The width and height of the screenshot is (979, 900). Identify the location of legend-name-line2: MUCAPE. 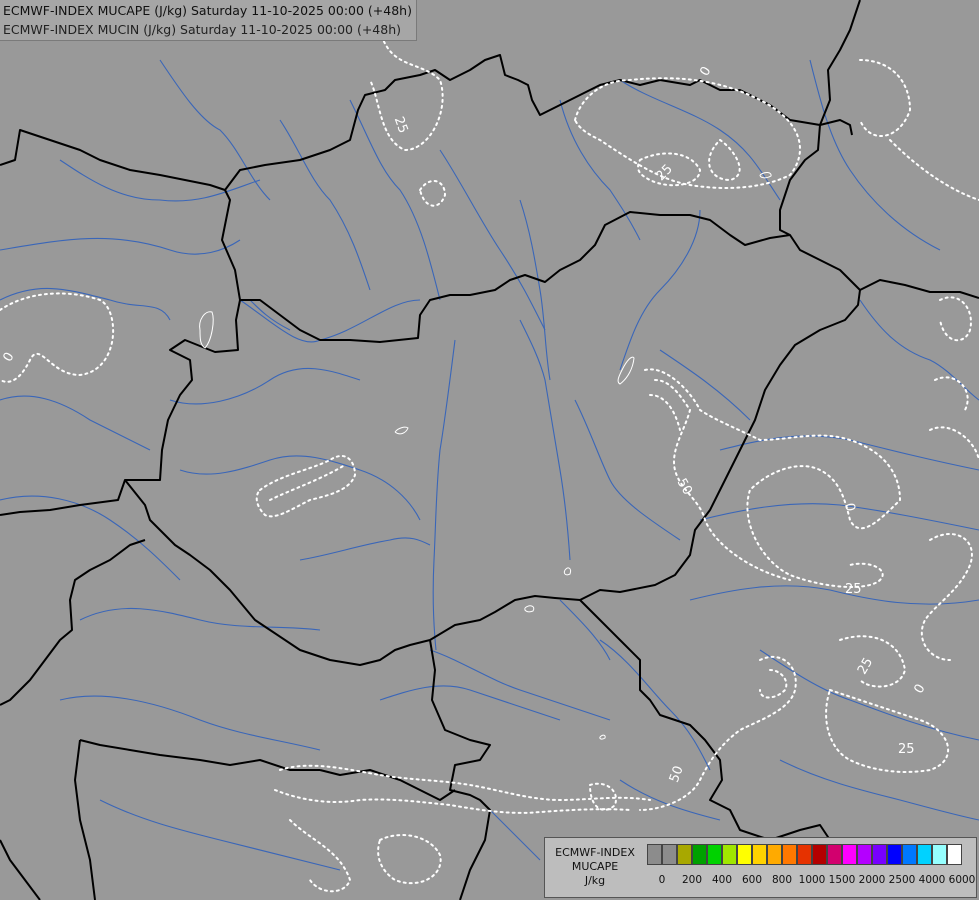
(595, 866).